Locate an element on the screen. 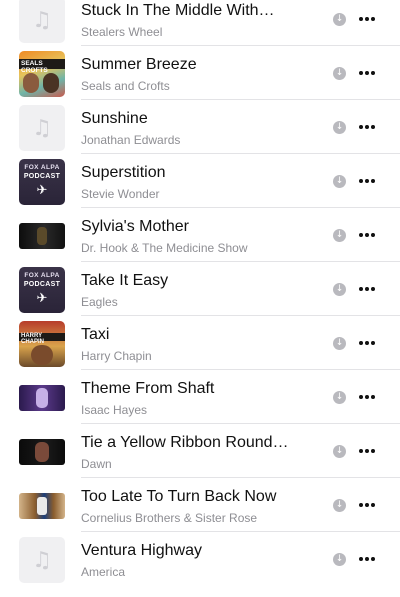 This screenshot has height=597, width=400. song-row: Tie a Yellow Ribbon Round… Dawn ↓ is located at coordinates (200, 451).